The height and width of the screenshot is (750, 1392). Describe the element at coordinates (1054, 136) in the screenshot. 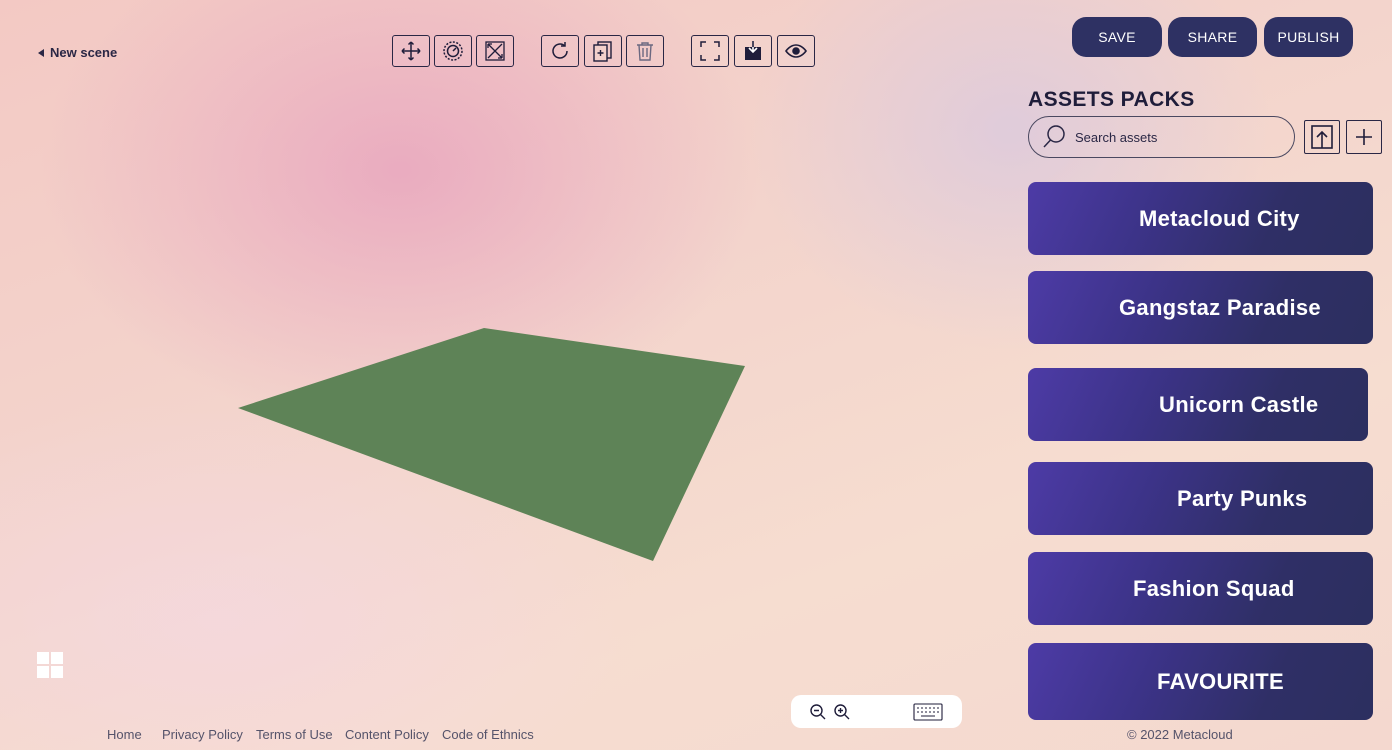

I see `search-icon` at that location.